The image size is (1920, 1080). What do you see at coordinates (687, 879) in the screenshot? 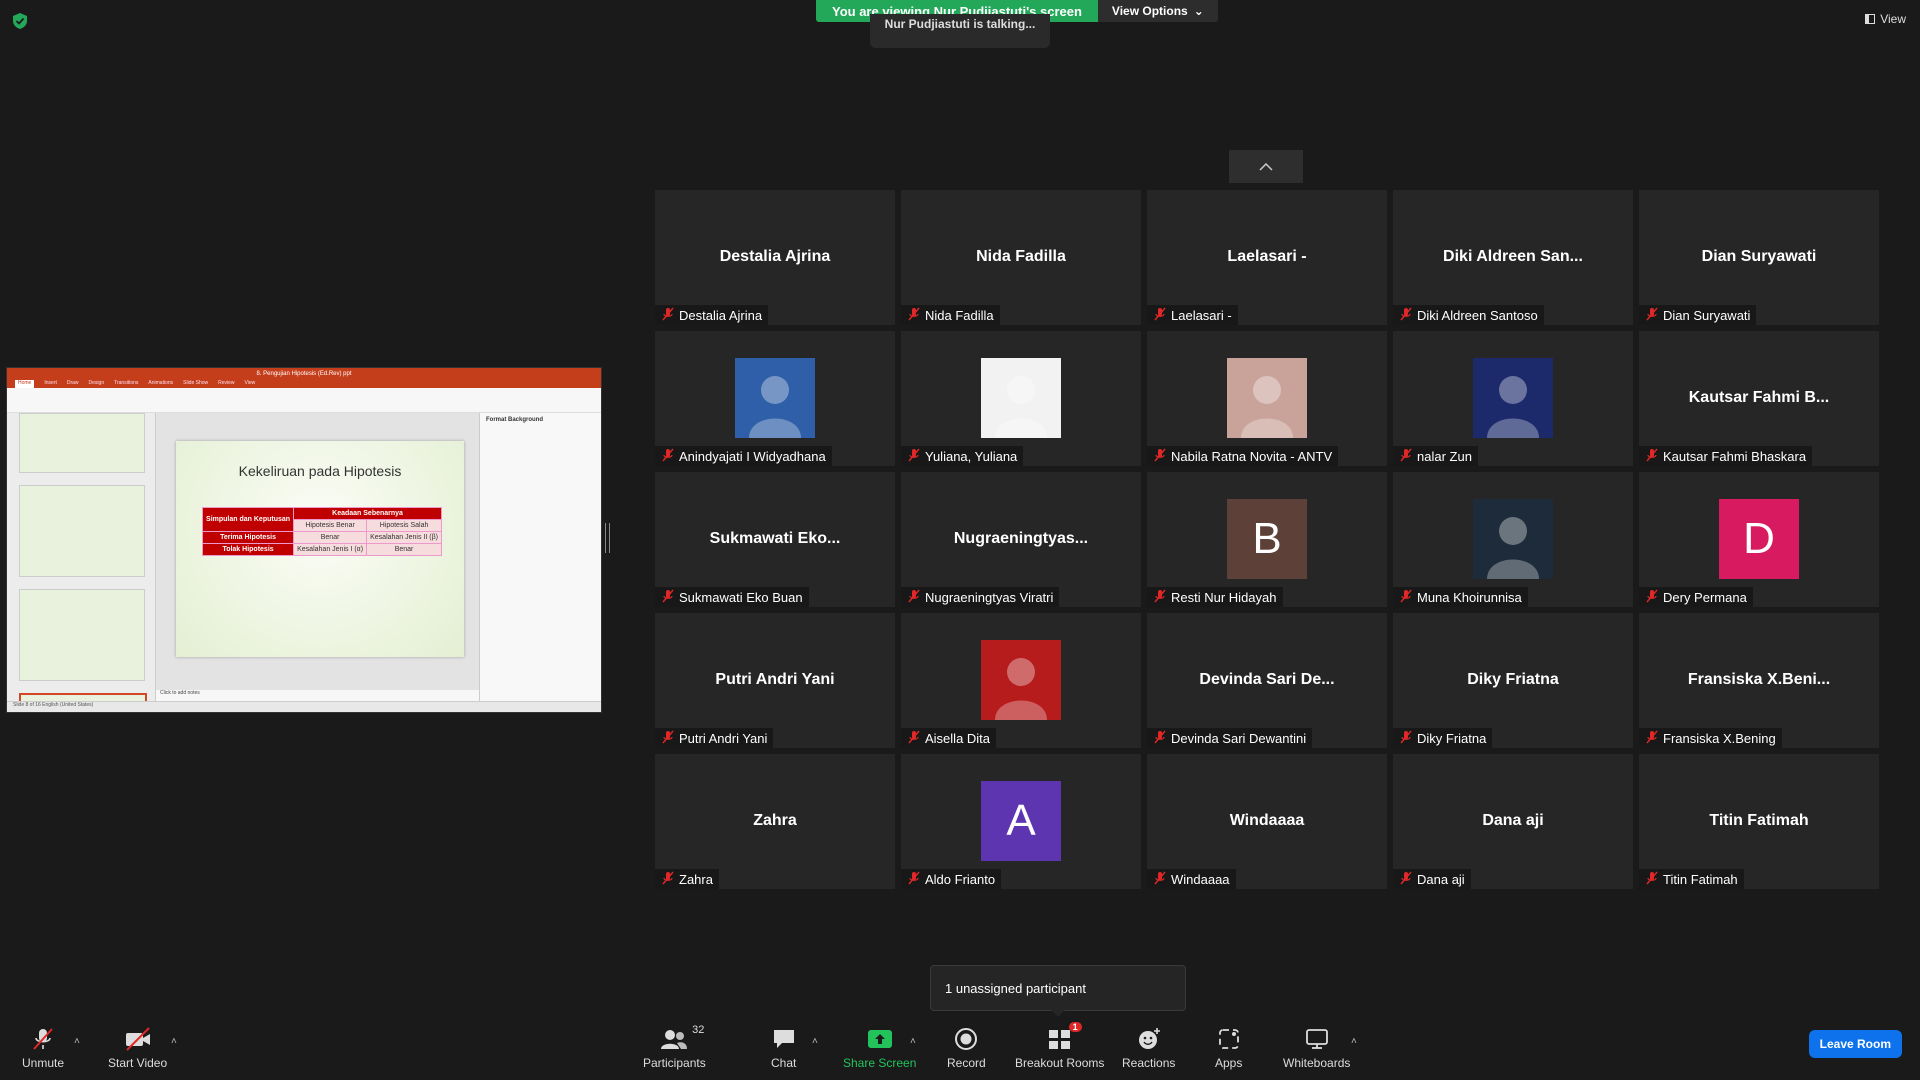
I see `participant-name-label: Zahra` at bounding box center [687, 879].